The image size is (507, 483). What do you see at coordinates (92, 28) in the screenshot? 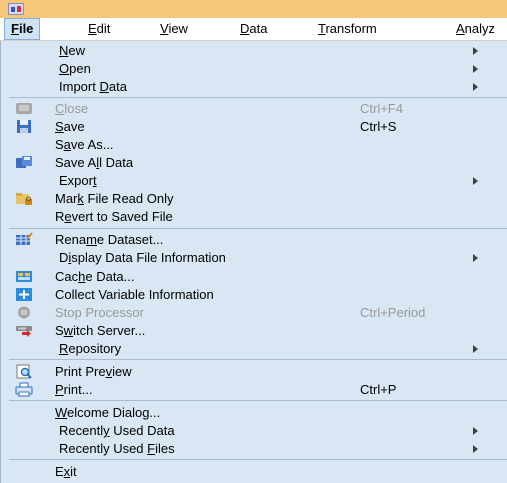
I see `menu-edit-mnemonic: E` at bounding box center [92, 28].